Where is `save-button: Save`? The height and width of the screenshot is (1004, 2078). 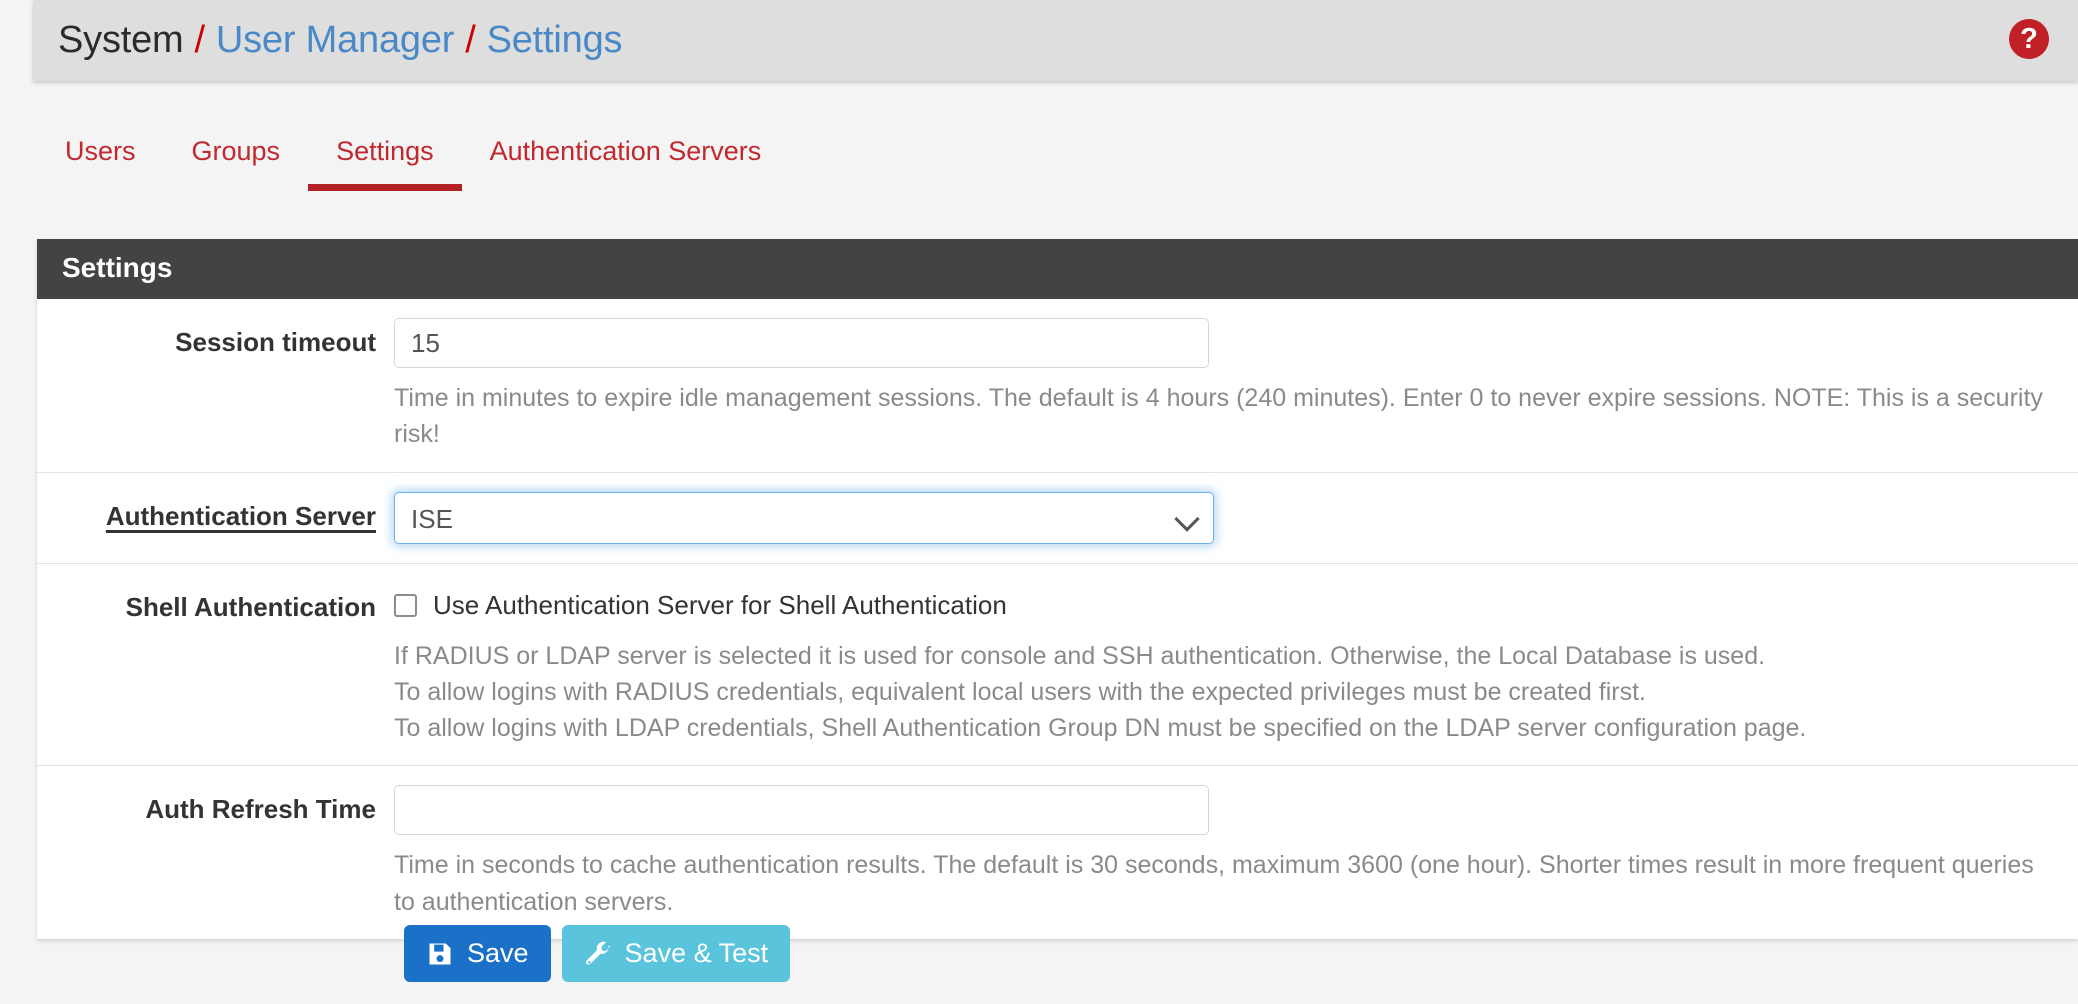 save-button: Save is located at coordinates (477, 953).